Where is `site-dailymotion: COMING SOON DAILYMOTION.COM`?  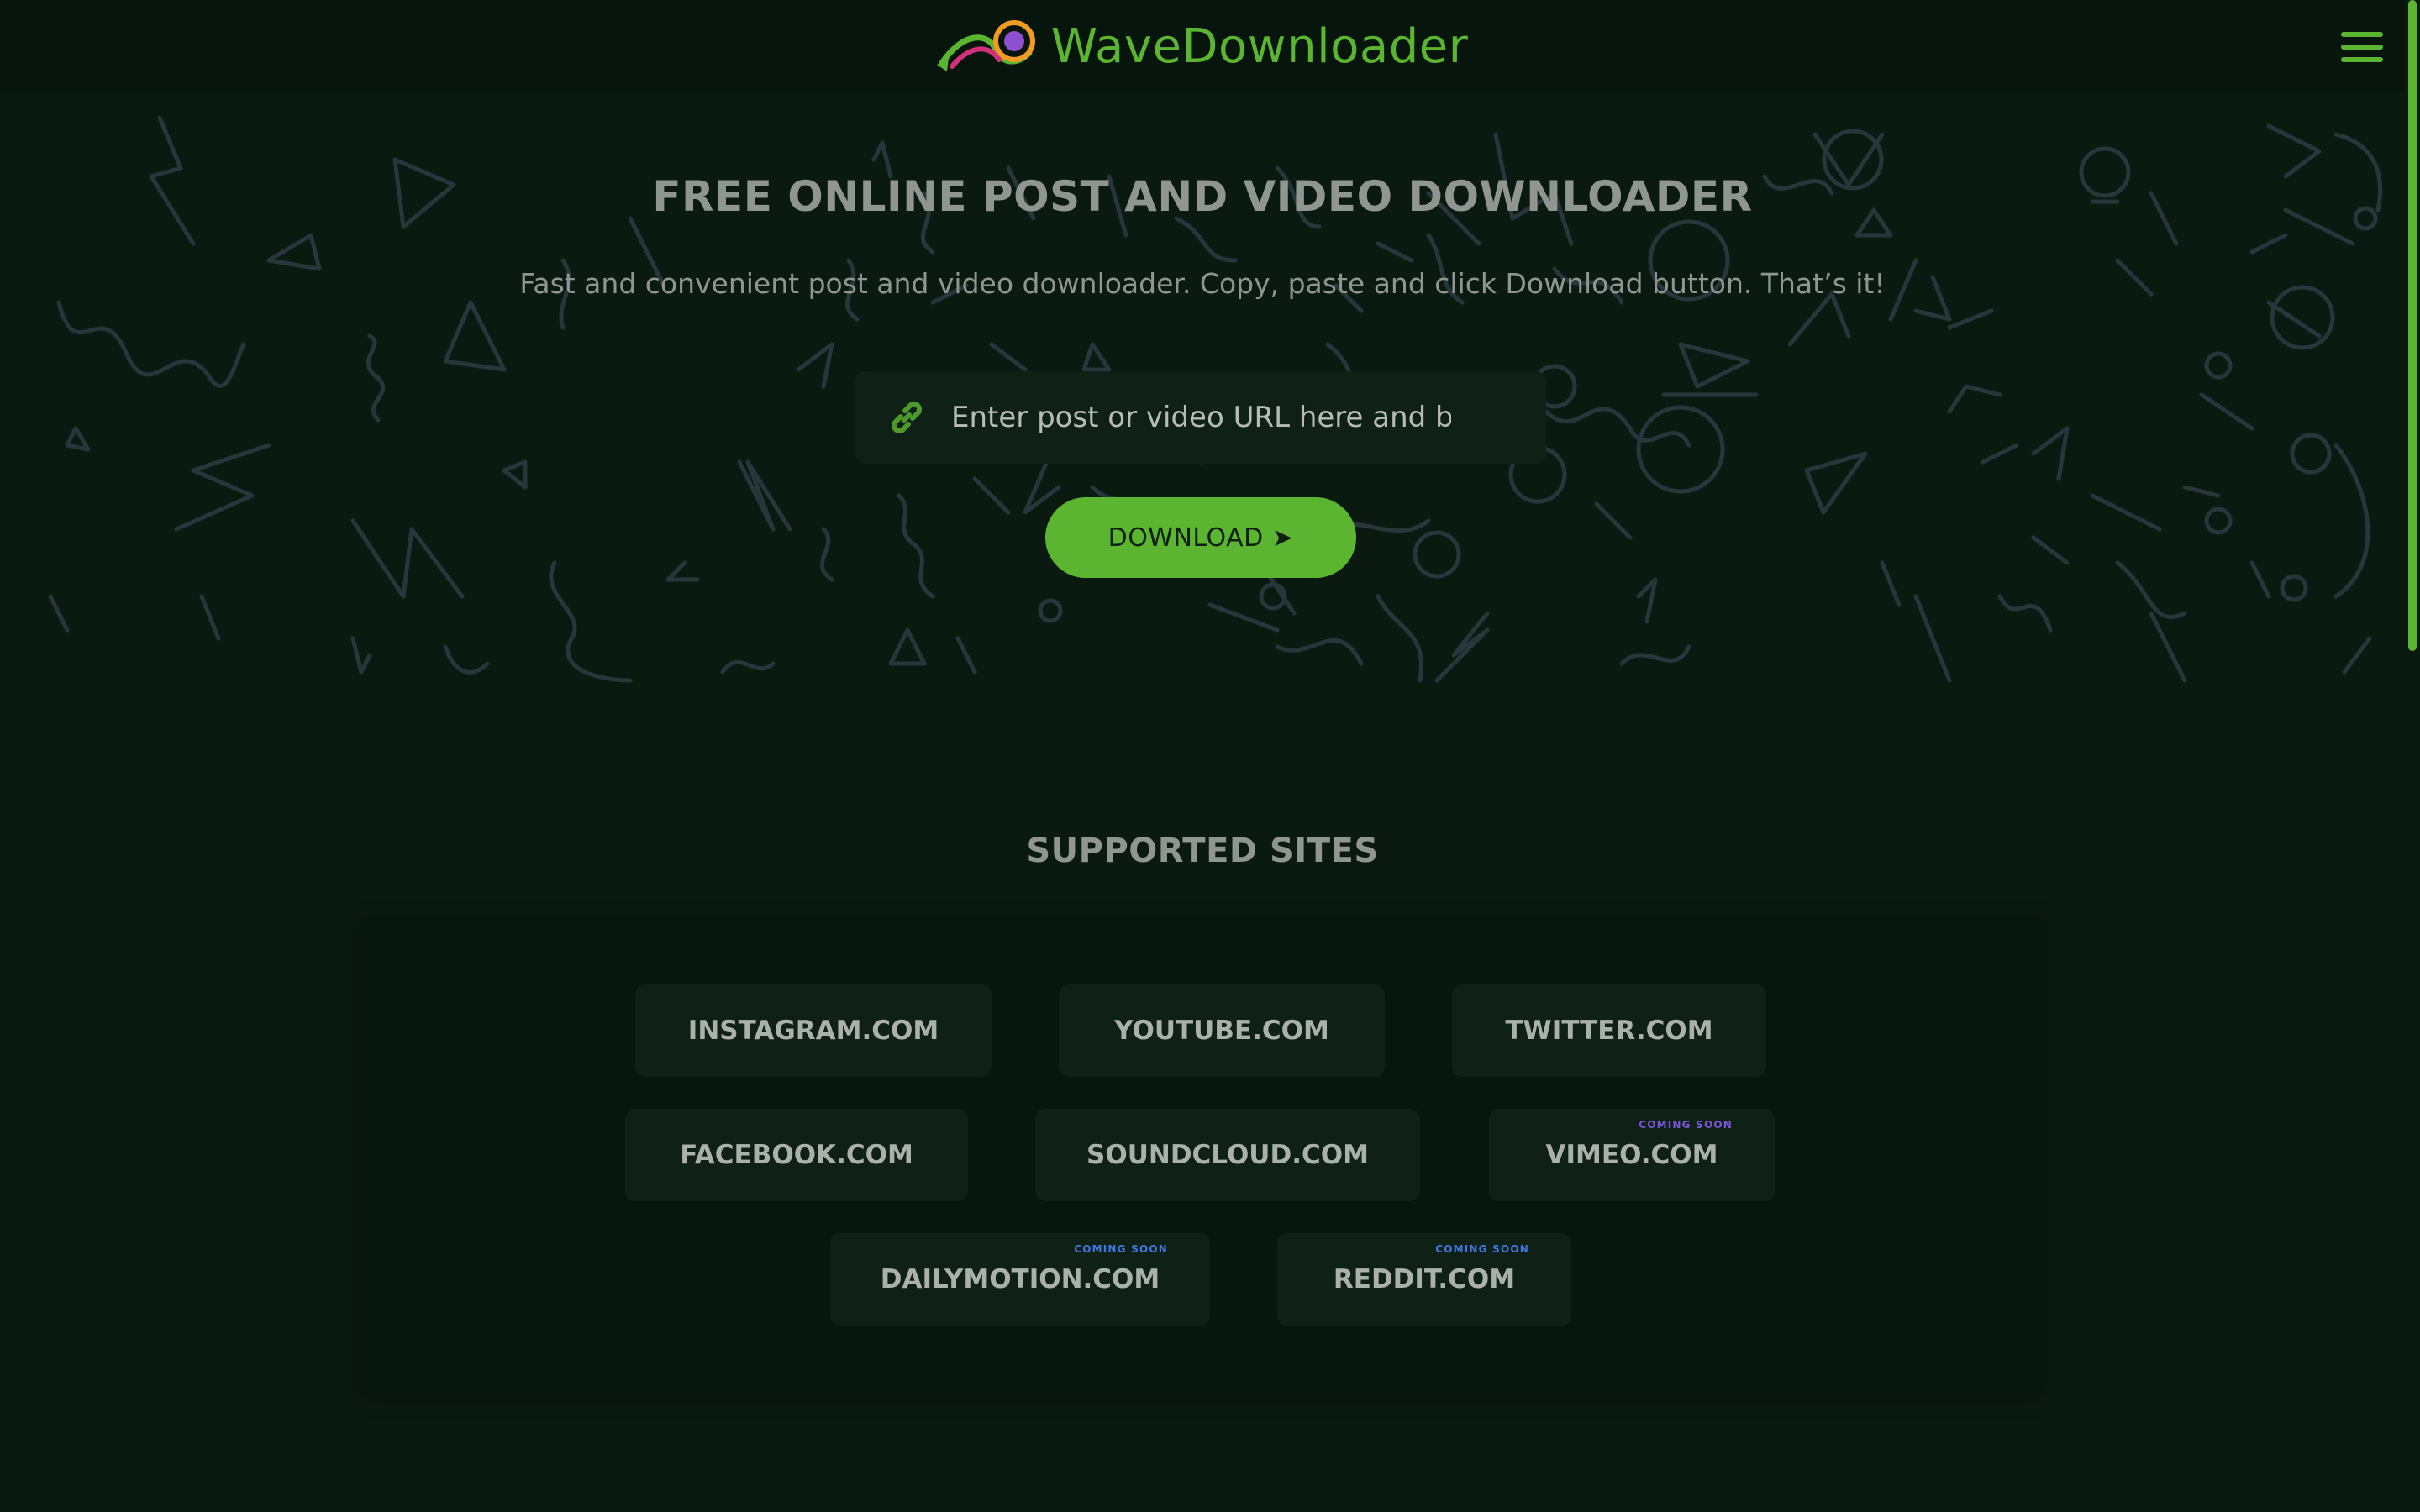
site-dailymotion: COMING SOON DAILYMOTION.COM is located at coordinates (1020, 1279).